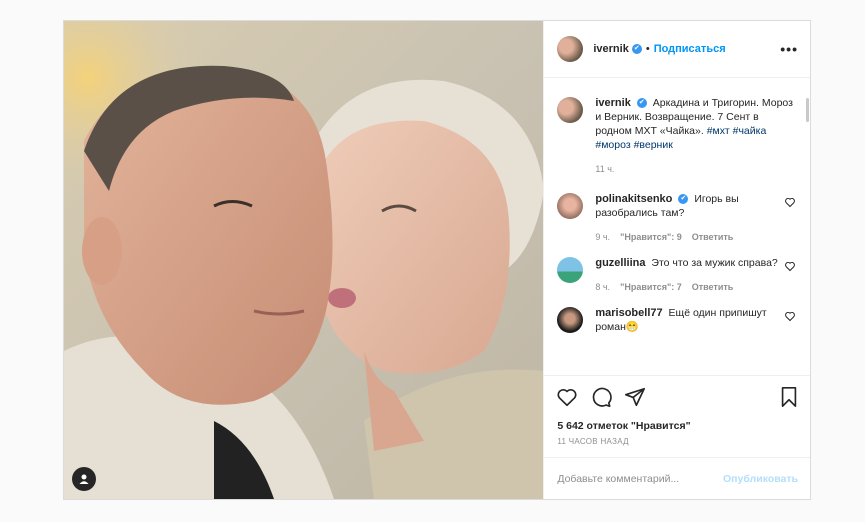  I want to click on paper-plane-icon, so click(635, 396).